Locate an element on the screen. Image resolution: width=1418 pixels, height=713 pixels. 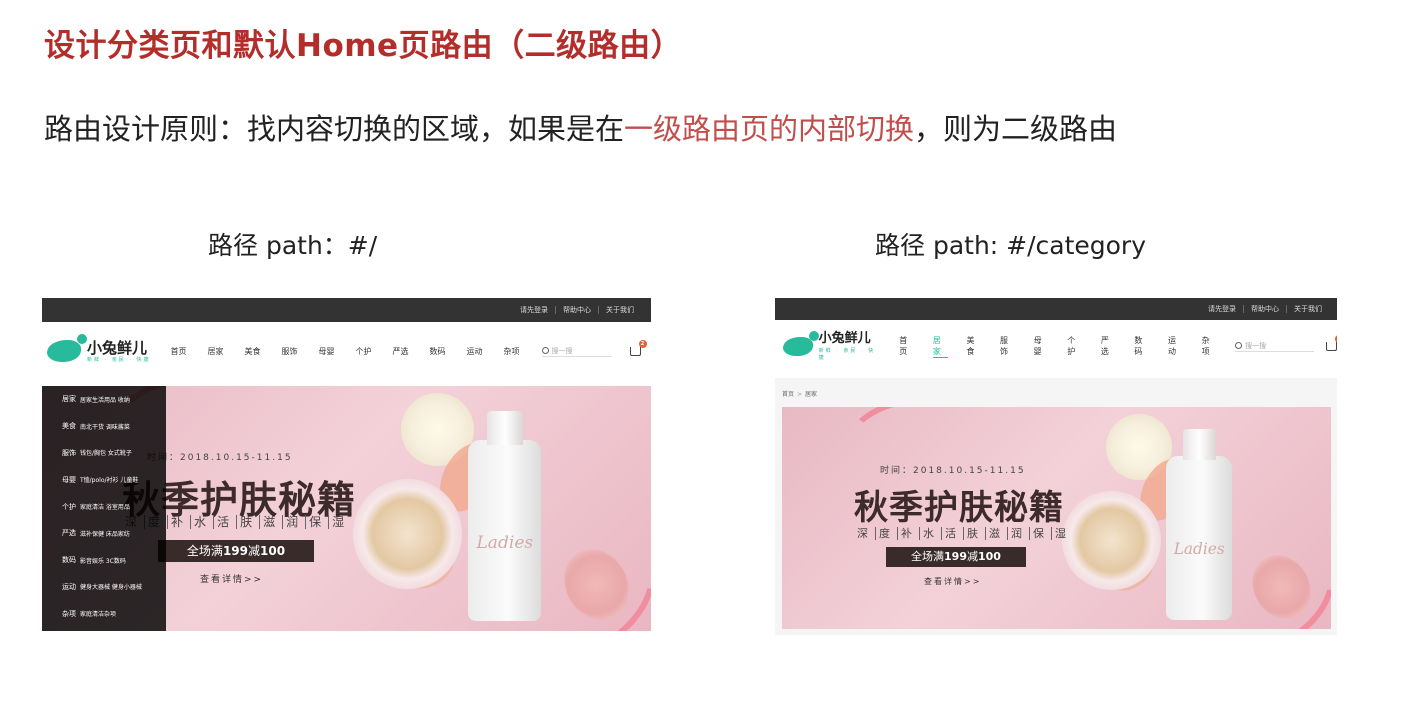
bottle-cap is located at coordinates (1199, 445).